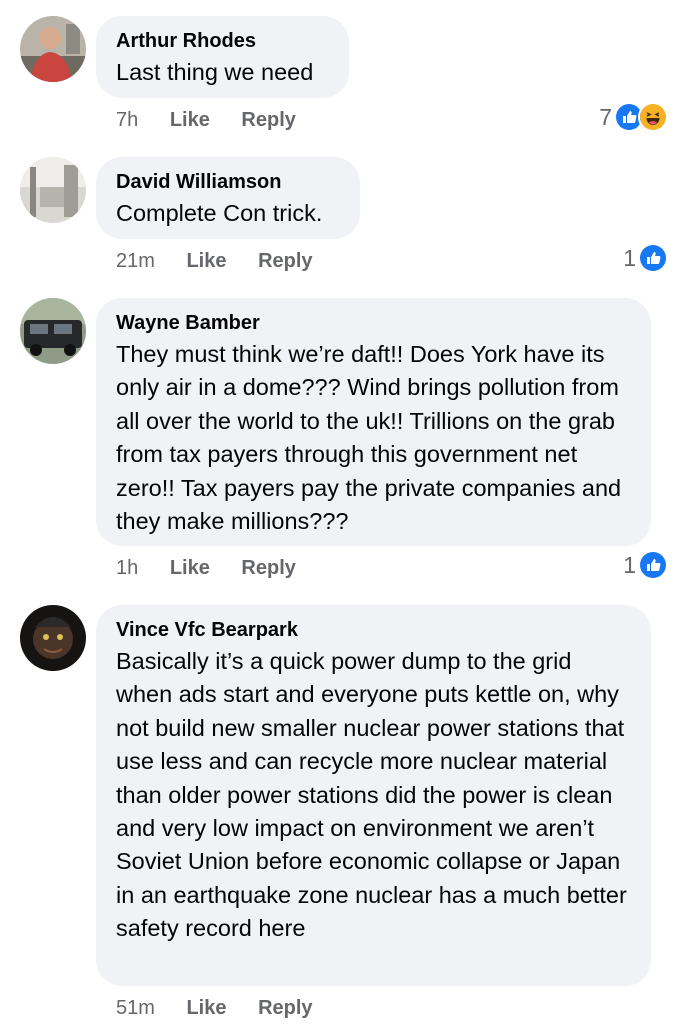  What do you see at coordinates (222, 57) in the screenshot?
I see `comment-bubble: Arthur Rhodes Last thing we need` at bounding box center [222, 57].